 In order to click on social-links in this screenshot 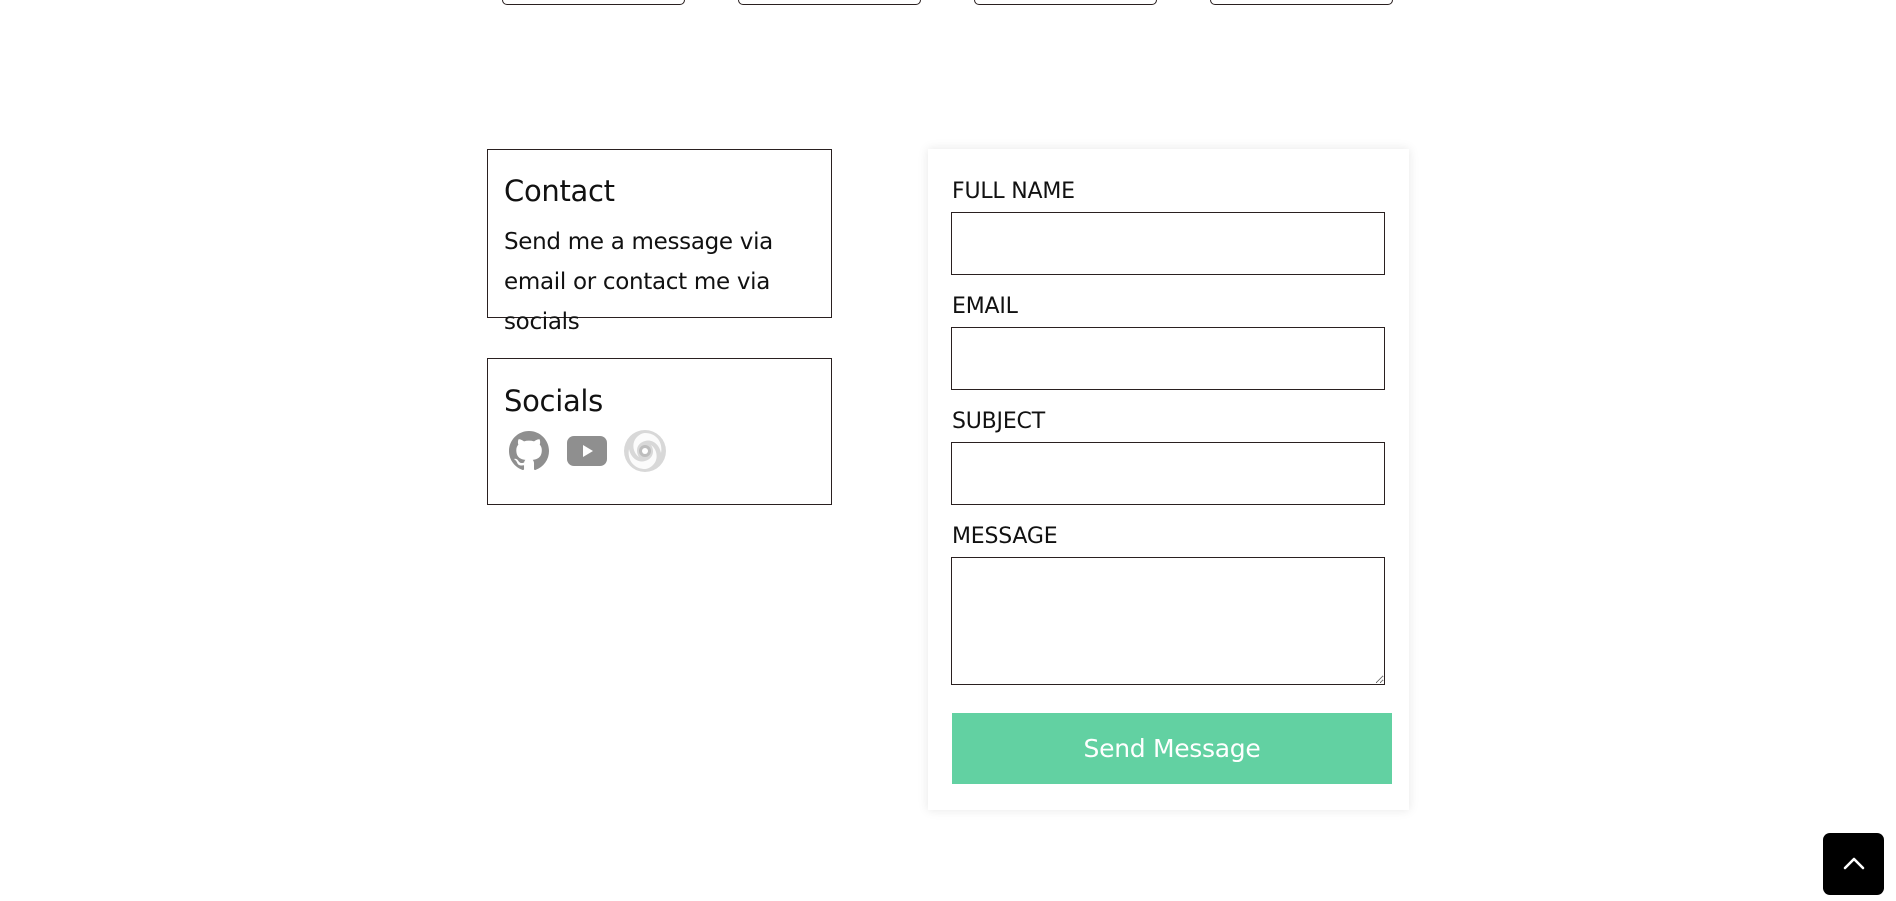, I will do `click(661, 451)`.